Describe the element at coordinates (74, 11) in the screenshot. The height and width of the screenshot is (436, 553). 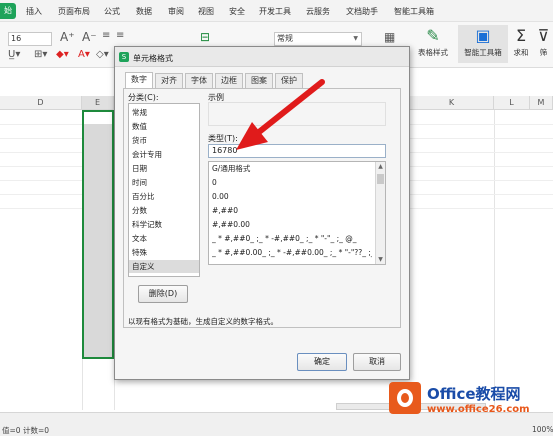
I see `menu-page-layout: 页面布局` at that location.